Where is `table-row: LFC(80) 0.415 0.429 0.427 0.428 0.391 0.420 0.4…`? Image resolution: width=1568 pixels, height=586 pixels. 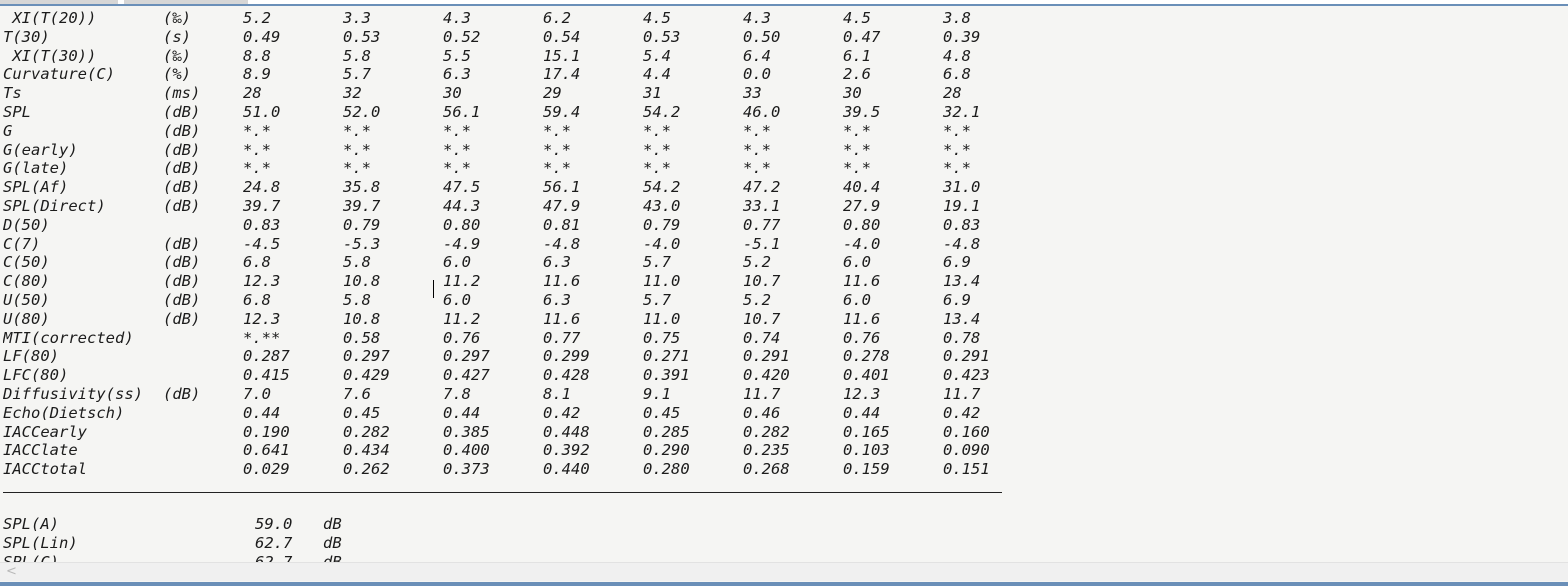 table-row: LFC(80) 0.415 0.429 0.427 0.428 0.391 0.420 0.4… is located at coordinates (553, 375).